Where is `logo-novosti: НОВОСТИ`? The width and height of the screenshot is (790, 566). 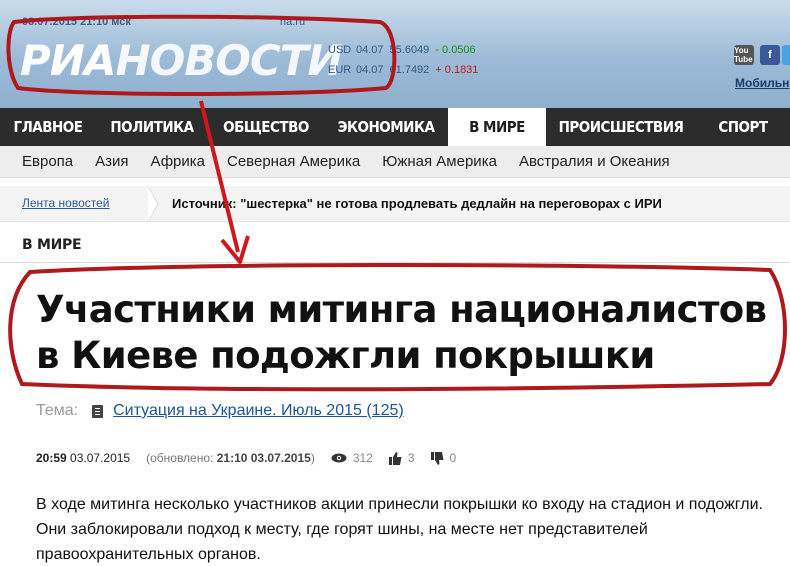
logo-novosti: НОВОСТИ is located at coordinates (228, 60).